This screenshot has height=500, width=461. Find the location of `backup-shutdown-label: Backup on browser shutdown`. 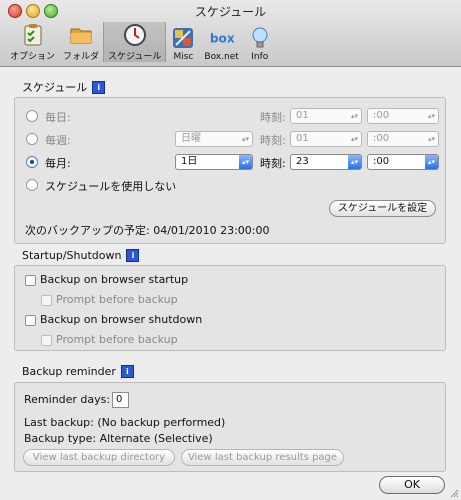

backup-shutdown-label: Backup on browser shutdown is located at coordinates (121, 319).